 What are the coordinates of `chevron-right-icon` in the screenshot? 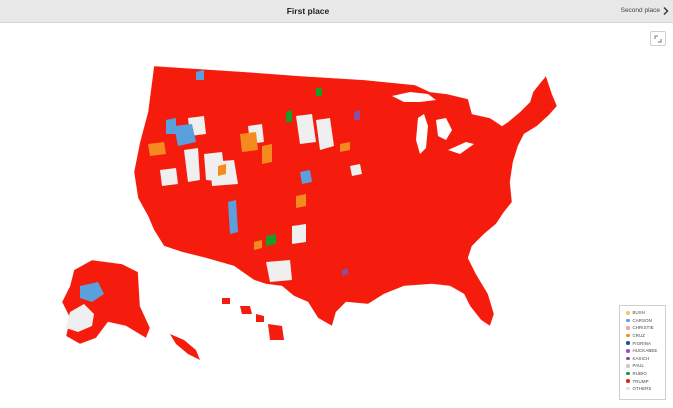 It's located at (666, 11).